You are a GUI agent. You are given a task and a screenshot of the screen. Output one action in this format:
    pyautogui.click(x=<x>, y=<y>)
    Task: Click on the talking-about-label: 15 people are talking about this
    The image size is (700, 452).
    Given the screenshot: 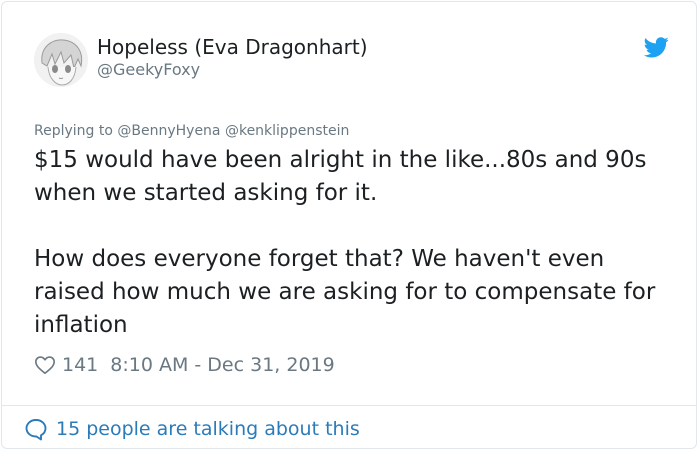 What is the action you would take?
    pyautogui.click(x=208, y=429)
    